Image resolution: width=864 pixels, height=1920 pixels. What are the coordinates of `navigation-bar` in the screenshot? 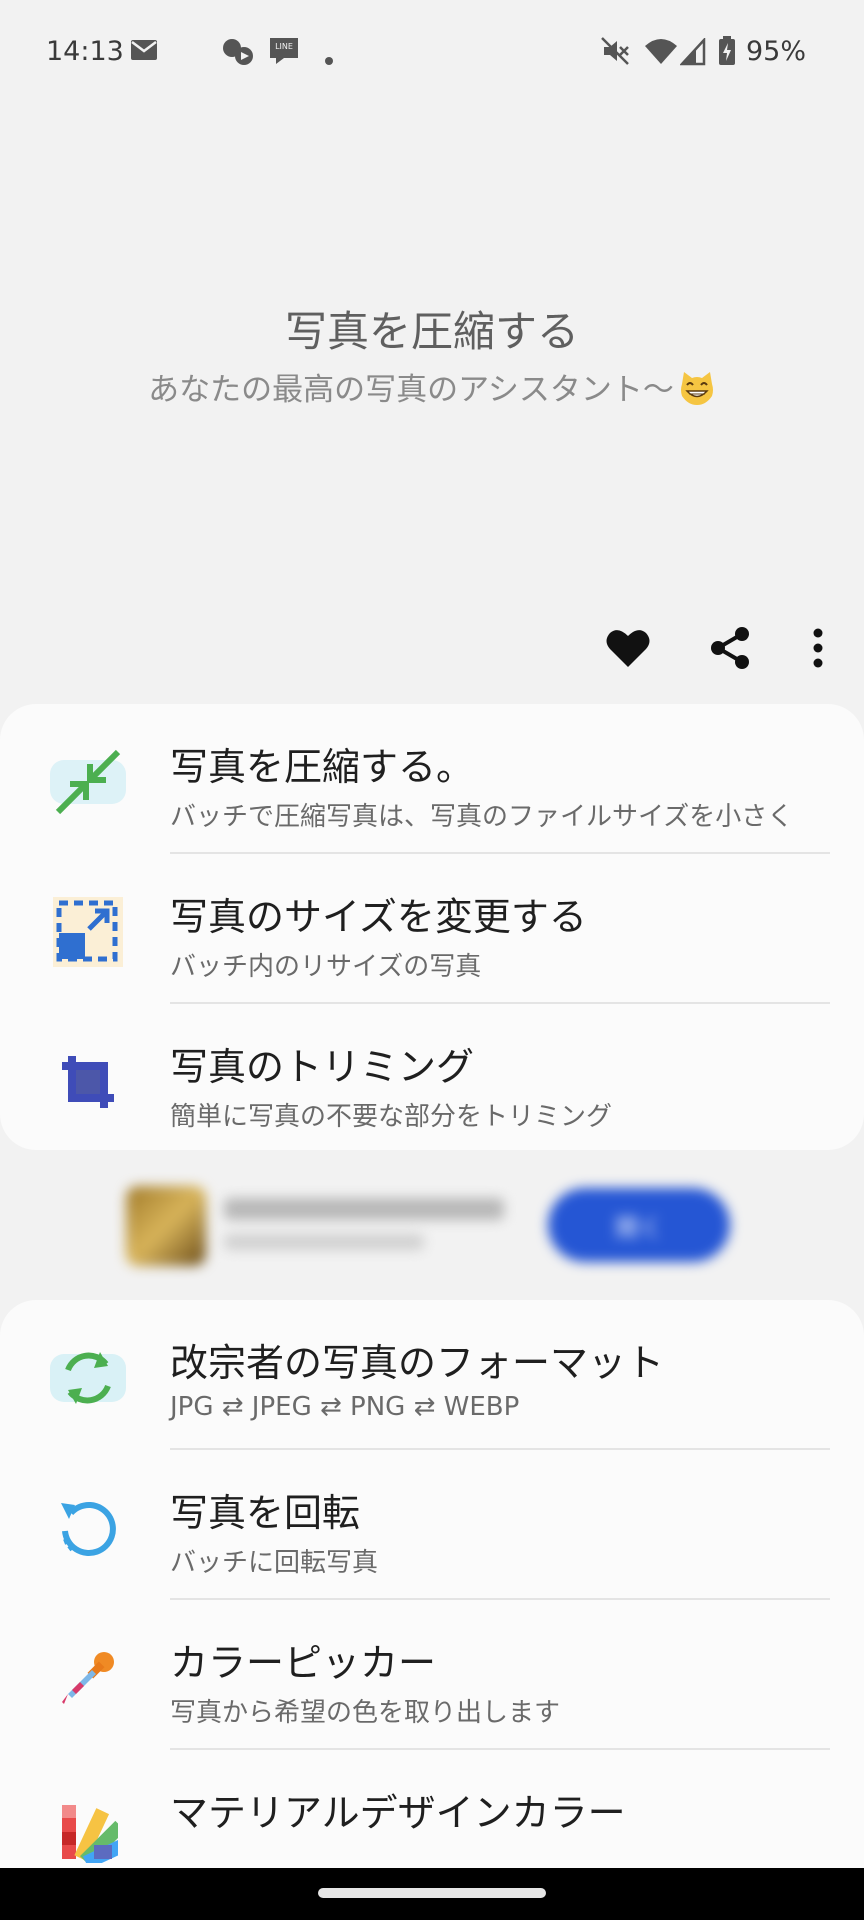 It's located at (432, 1894).